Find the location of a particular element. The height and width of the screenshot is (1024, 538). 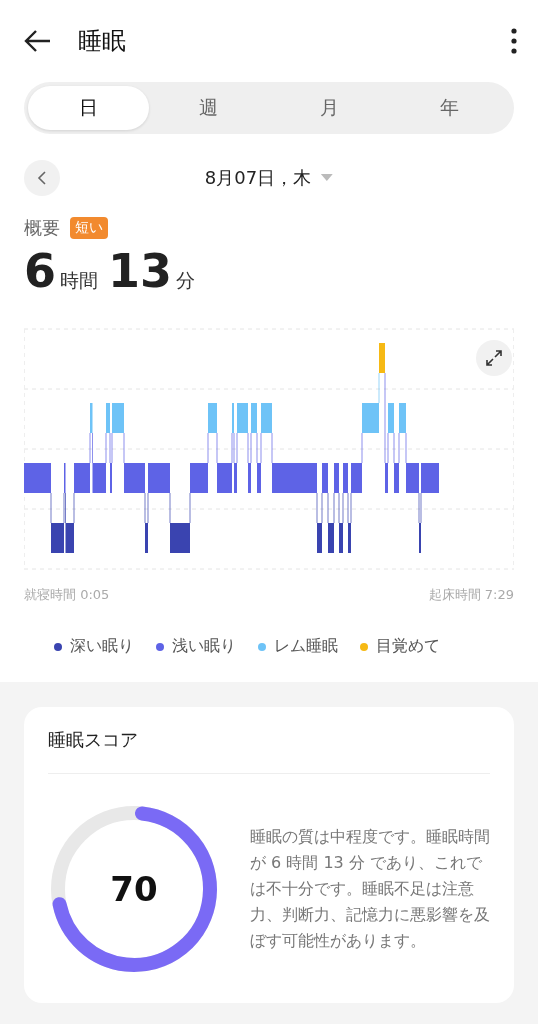

chevron-left-icon is located at coordinates (42, 178).